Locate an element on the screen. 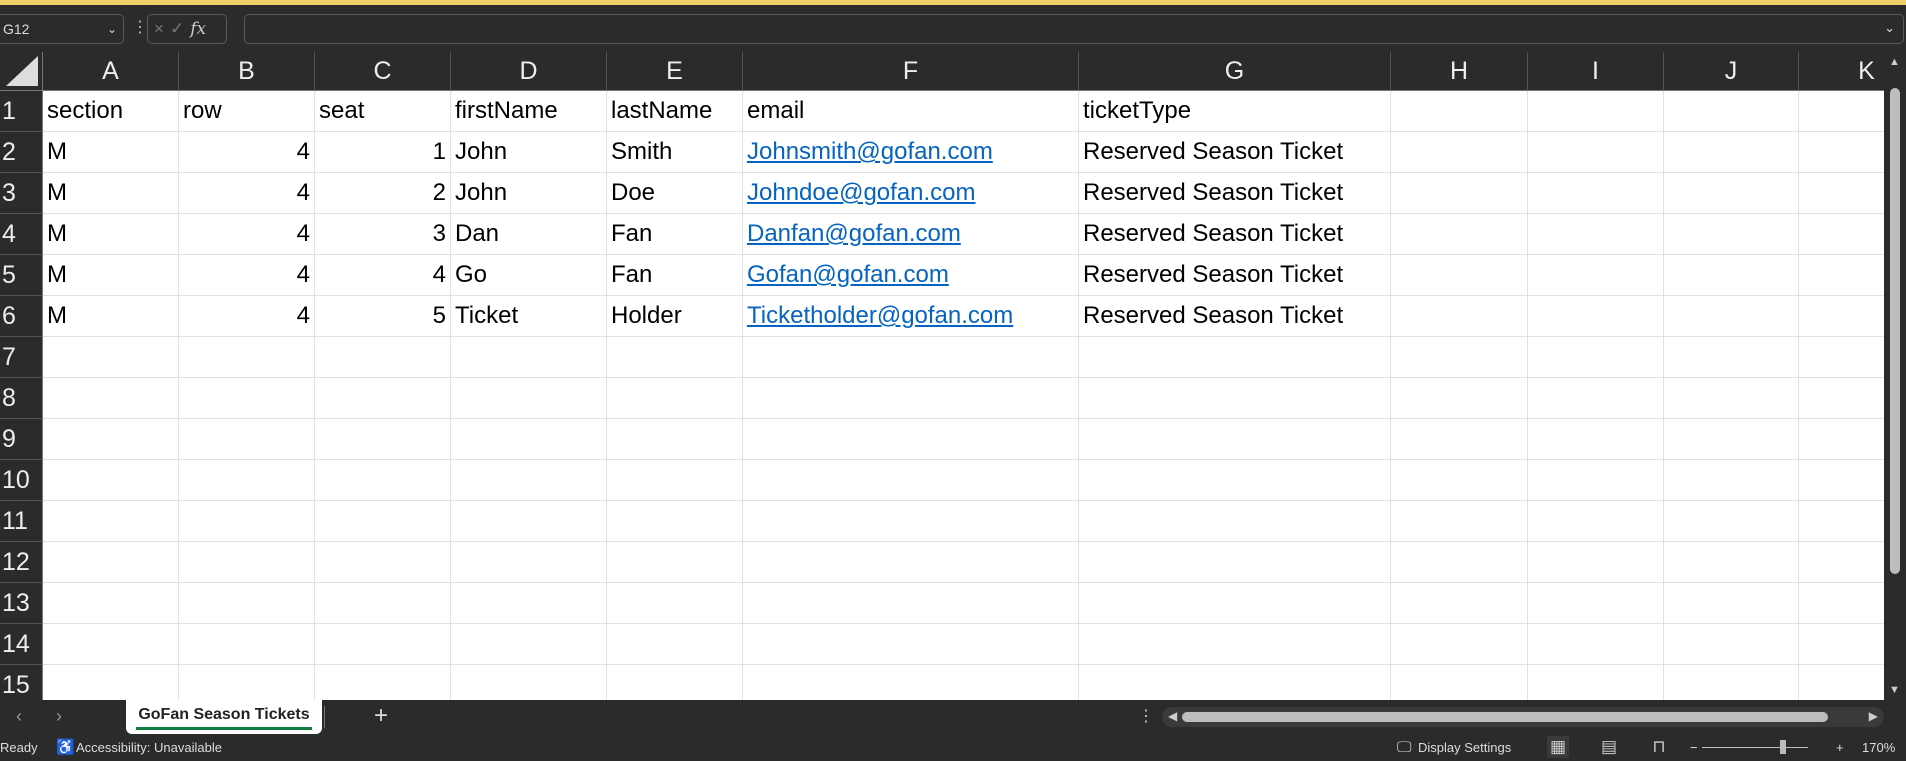 The height and width of the screenshot is (761, 1906). cell-F9 is located at coordinates (911, 439).